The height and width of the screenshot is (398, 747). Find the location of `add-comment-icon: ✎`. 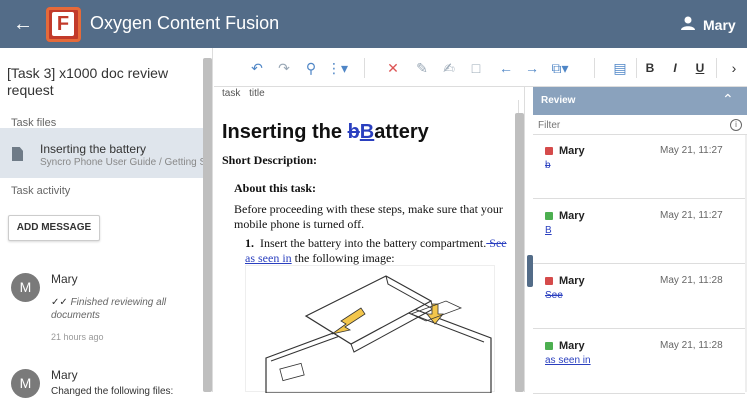

add-comment-icon: ✎ is located at coordinates (422, 68).